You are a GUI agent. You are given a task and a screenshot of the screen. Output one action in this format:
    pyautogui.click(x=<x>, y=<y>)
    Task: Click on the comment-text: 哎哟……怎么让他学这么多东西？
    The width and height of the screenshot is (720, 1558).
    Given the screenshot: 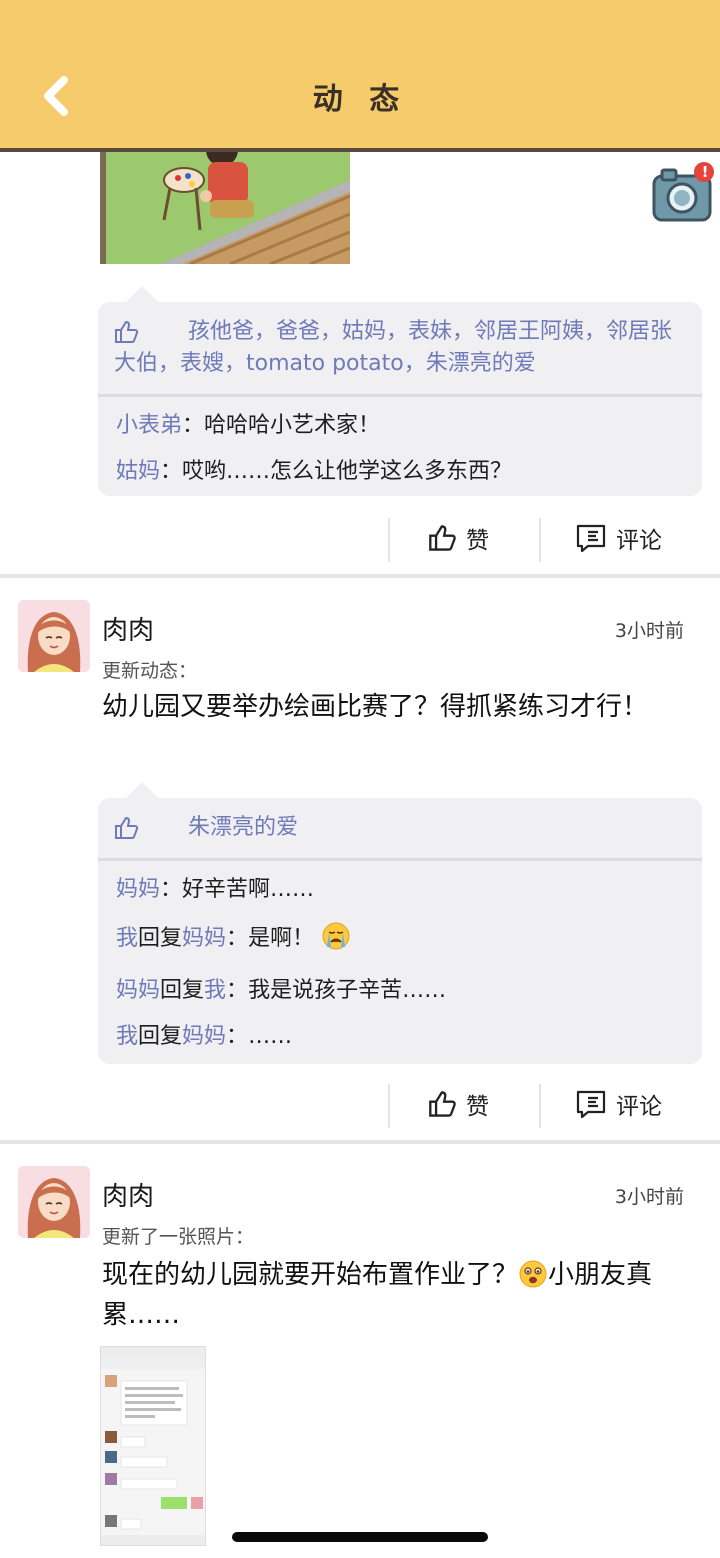 What is the action you would take?
    pyautogui.click(x=347, y=471)
    